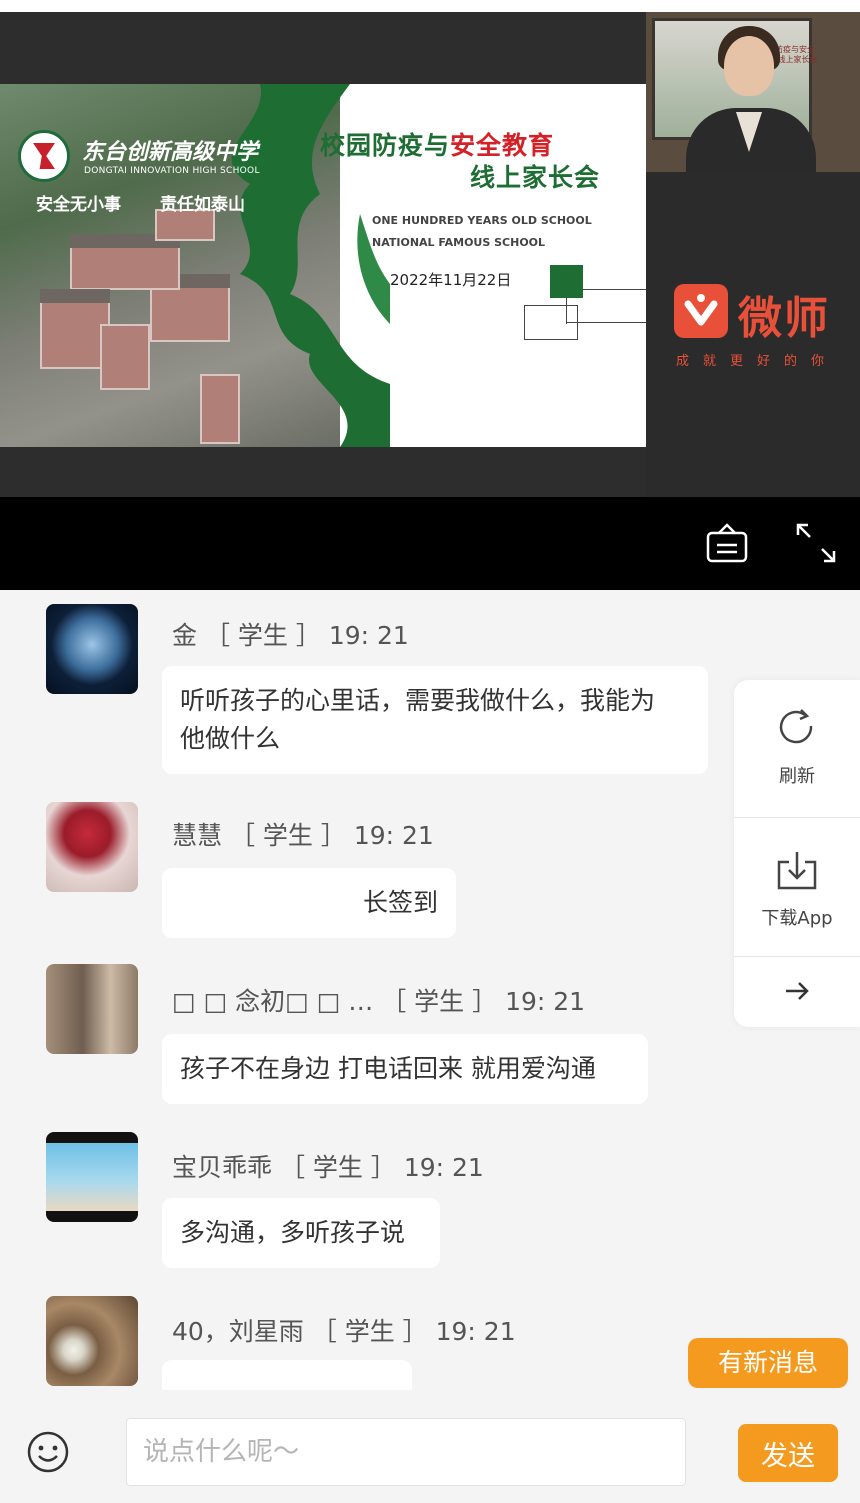 The image size is (860, 1503). I want to click on fullscreen-icon, so click(816, 543).